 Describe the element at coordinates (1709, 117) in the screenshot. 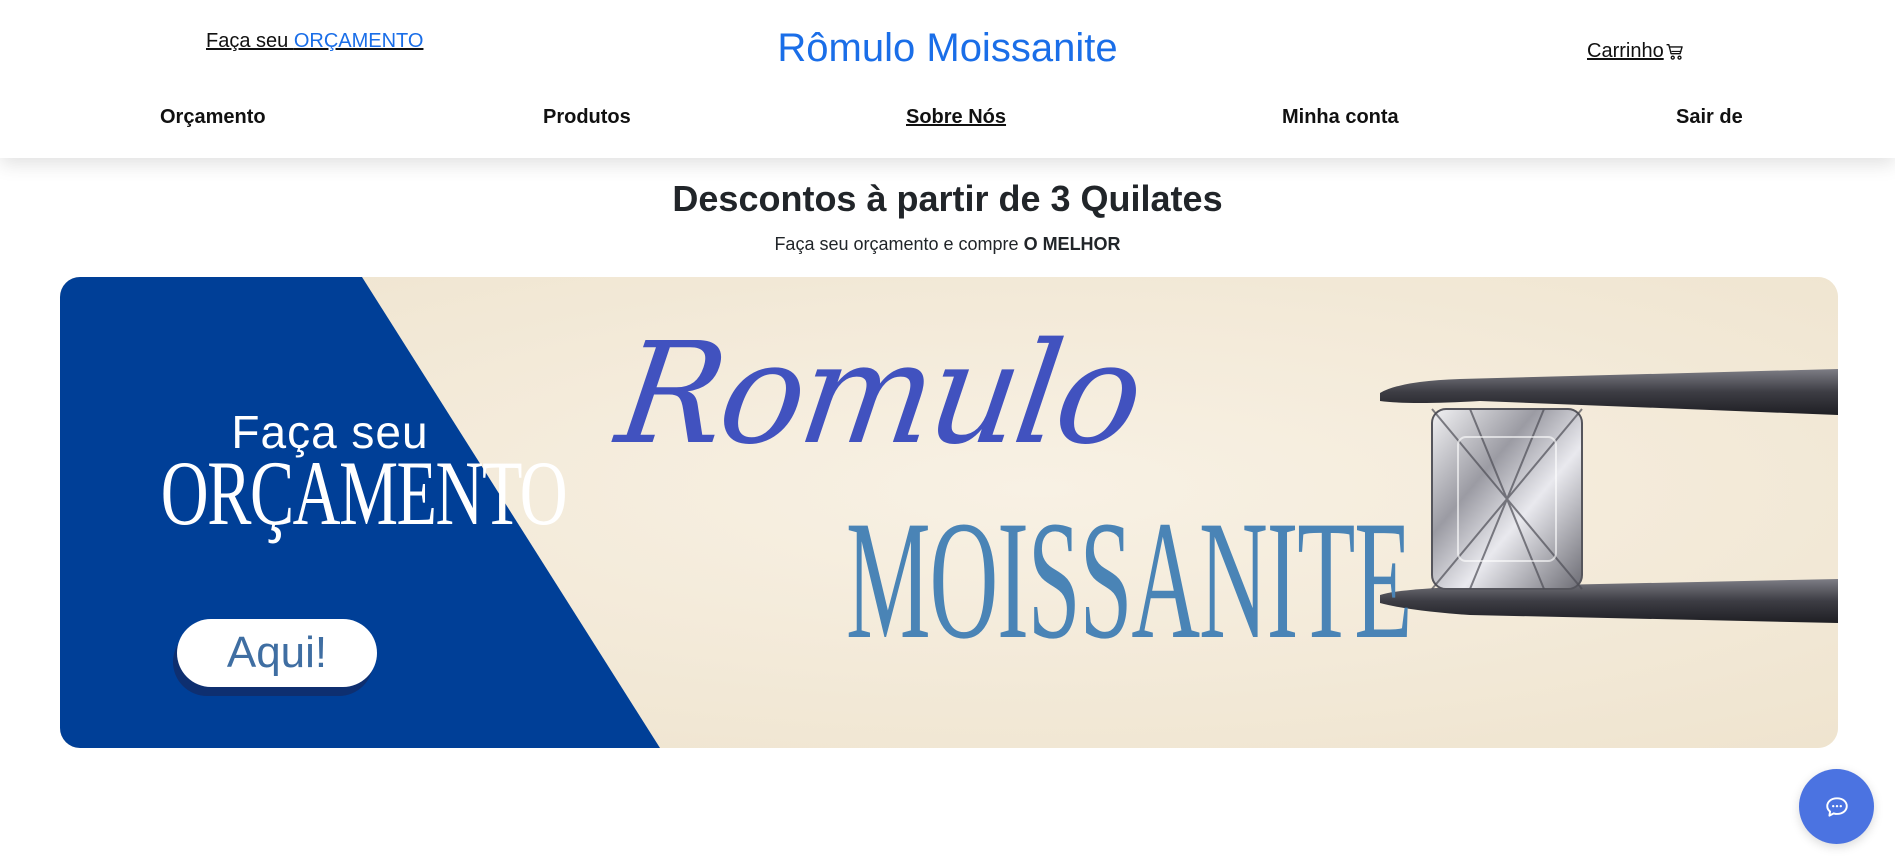

I see `nav-item-sair: Sair de` at that location.